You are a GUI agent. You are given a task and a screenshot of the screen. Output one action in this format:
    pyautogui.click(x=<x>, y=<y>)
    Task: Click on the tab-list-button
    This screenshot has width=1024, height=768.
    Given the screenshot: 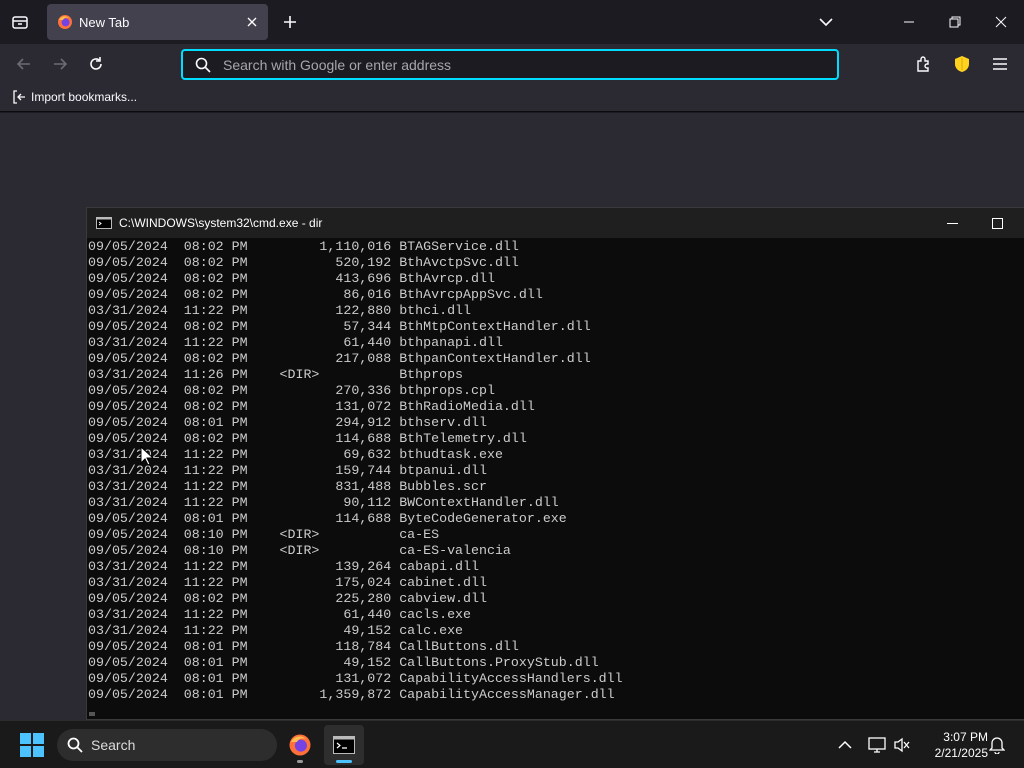 What is the action you would take?
    pyautogui.click(x=20, y=22)
    